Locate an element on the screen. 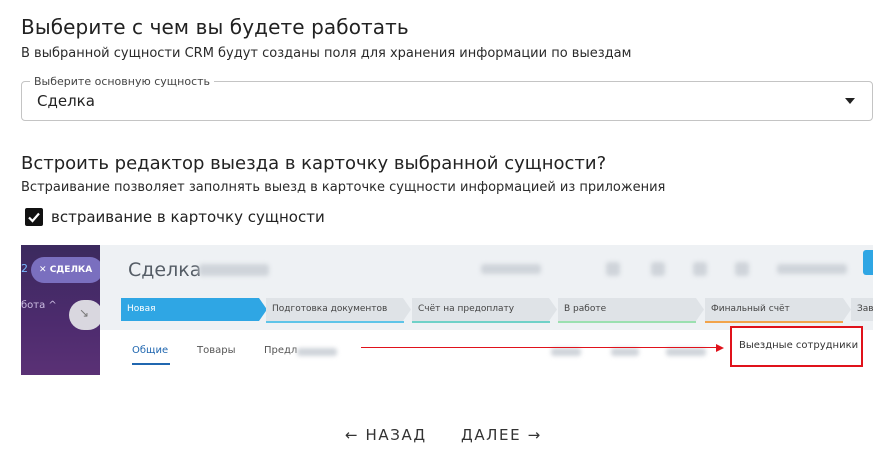 This screenshot has width=893, height=468. preview-sidebar-pill-label: СДЕЛКА is located at coordinates (71, 270).